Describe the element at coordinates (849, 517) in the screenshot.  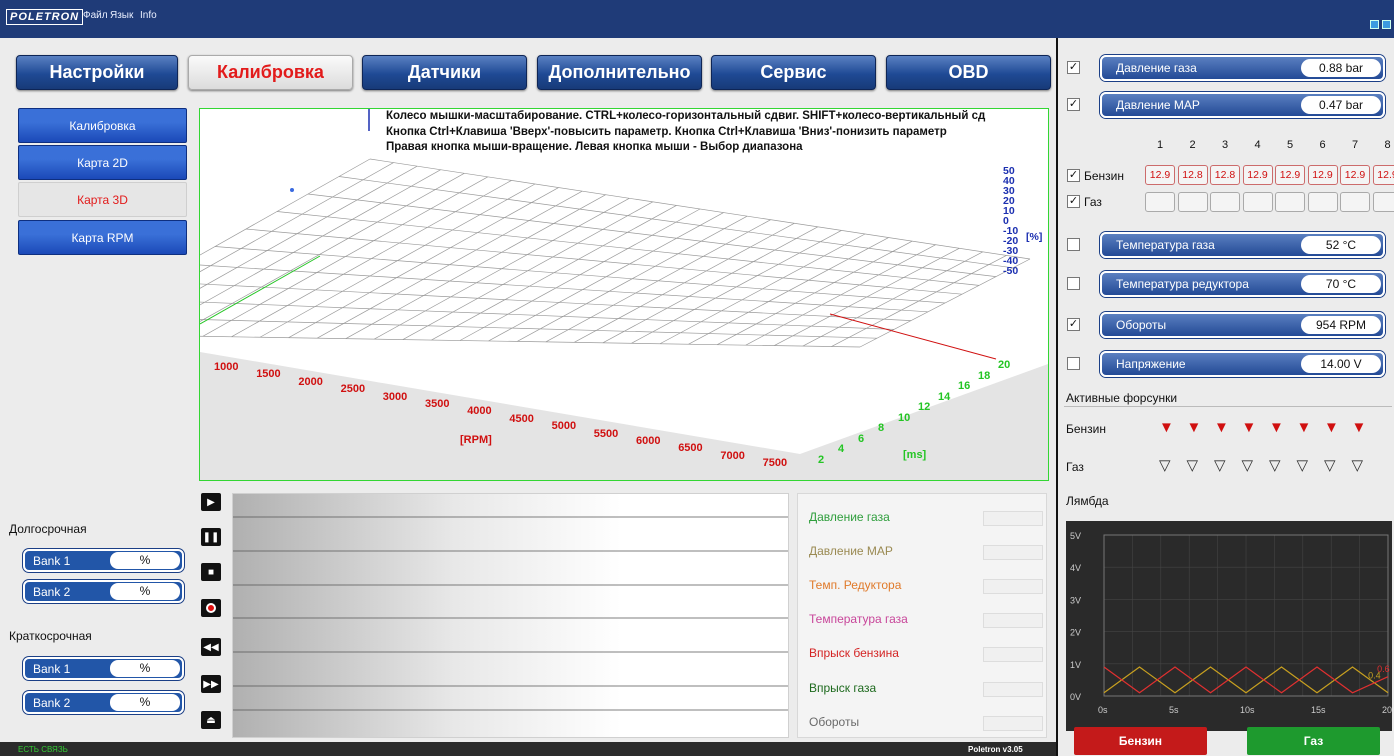
I see `legend-gas-pressure: Давление газа` at that location.